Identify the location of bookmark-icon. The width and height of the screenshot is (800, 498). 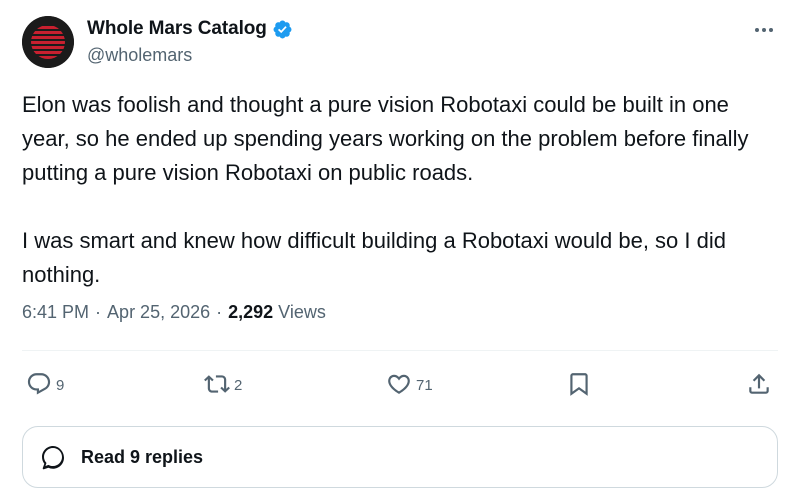
(579, 384).